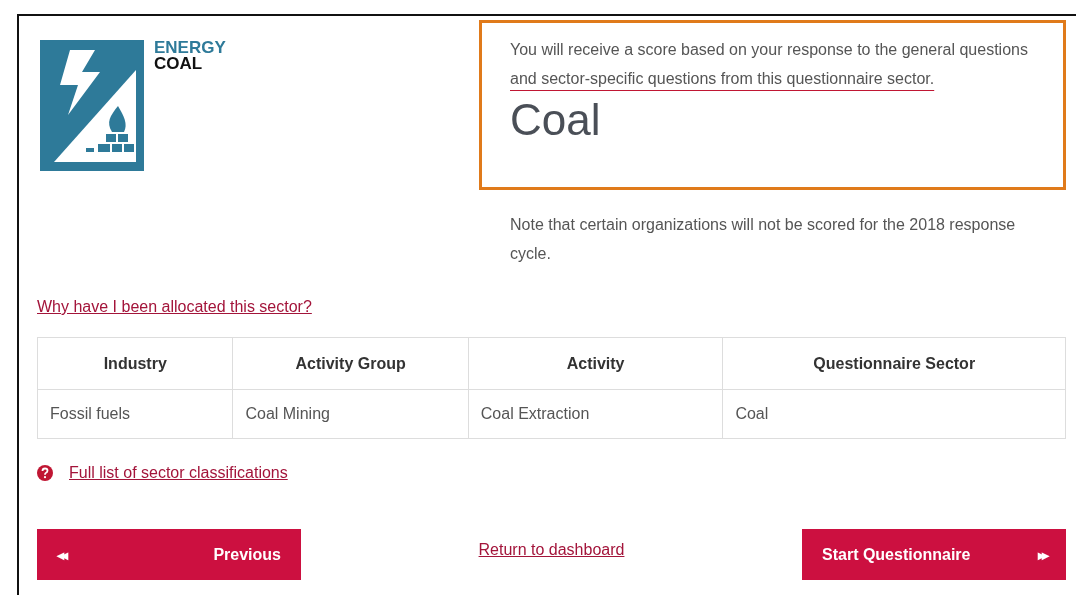 This screenshot has width=1076, height=595. What do you see at coordinates (894, 414) in the screenshot?
I see `table-cell: Coal` at bounding box center [894, 414].